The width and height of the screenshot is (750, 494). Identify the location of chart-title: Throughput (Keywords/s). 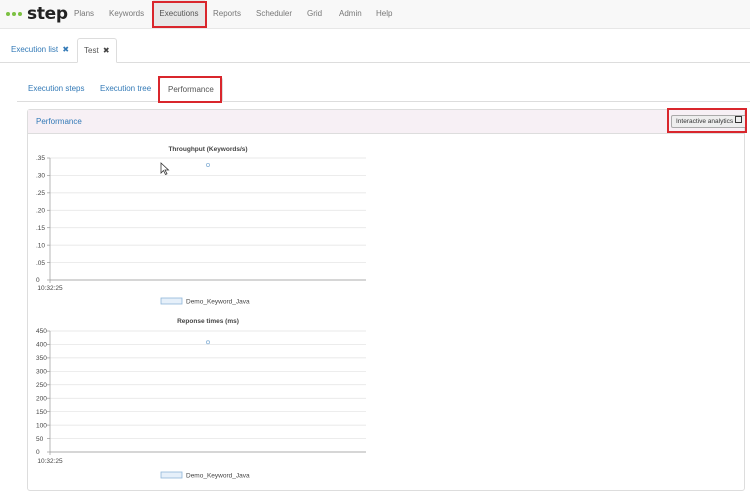
(207, 149).